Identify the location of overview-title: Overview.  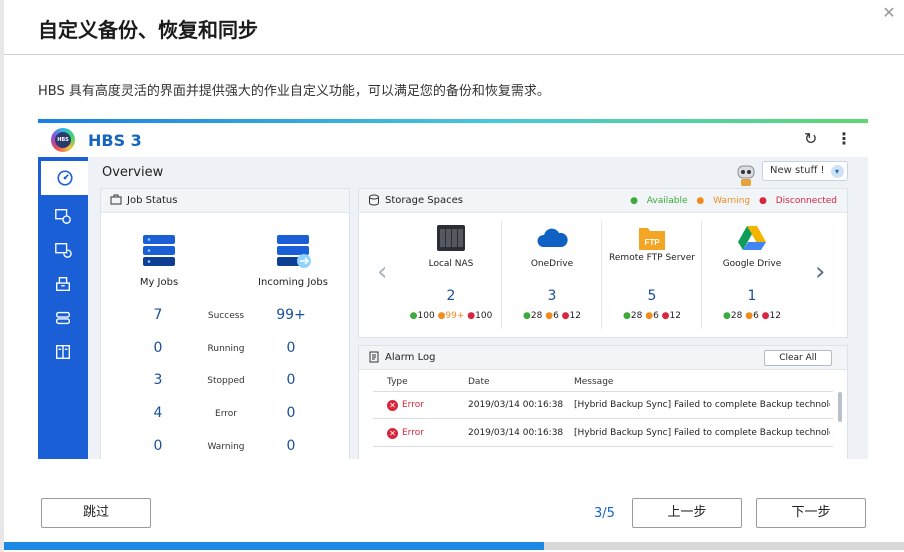
(133, 172).